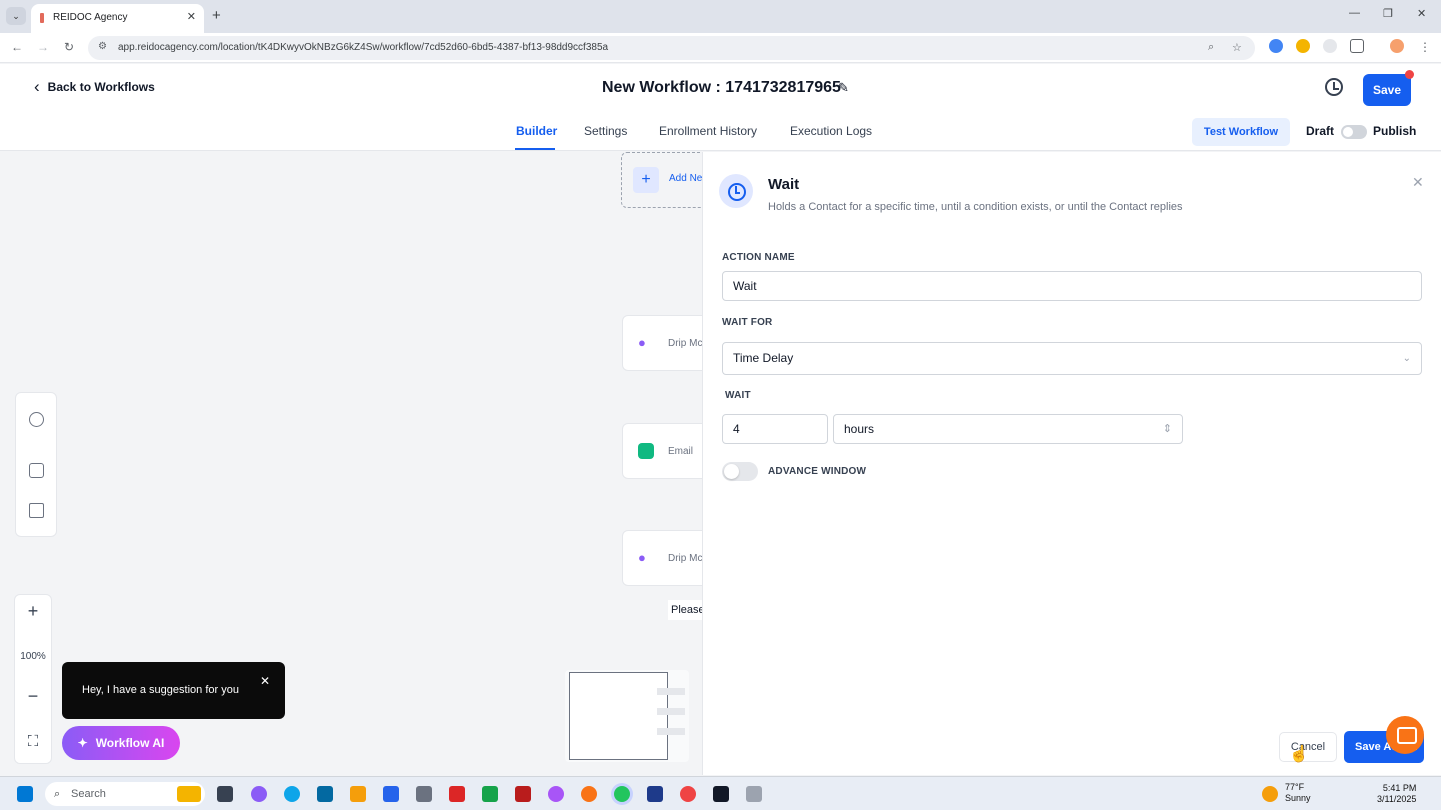  Describe the element at coordinates (101, 87) in the screenshot. I see `back-label: Back to Workflows` at that location.